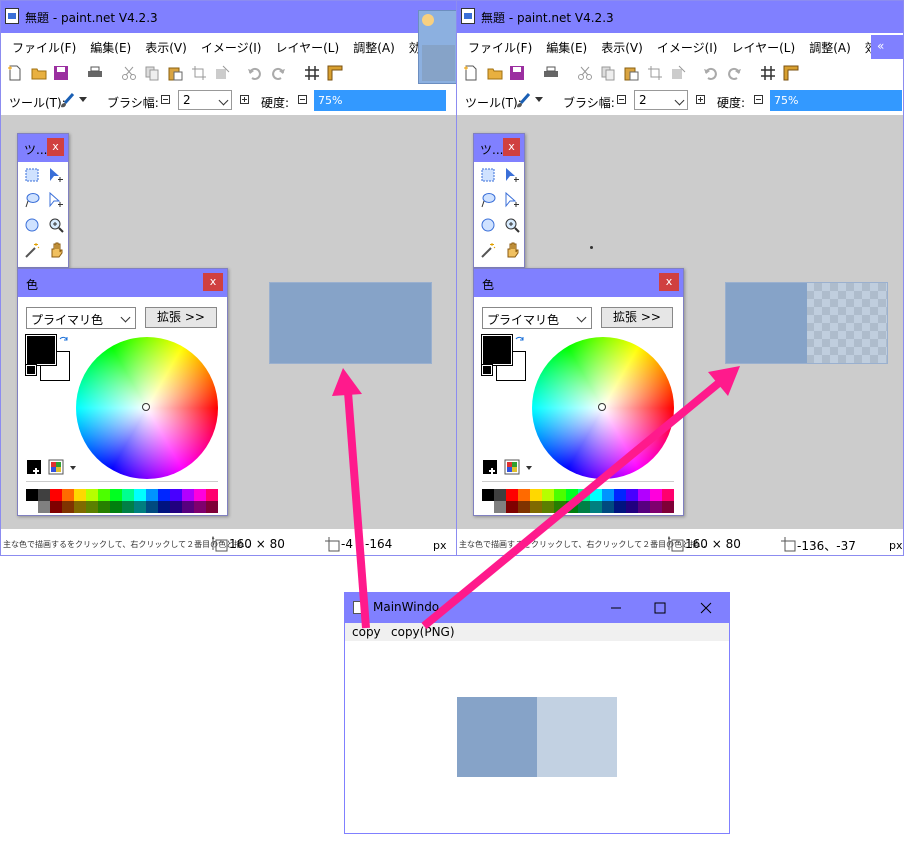  Describe the element at coordinates (488, 225) in the screenshot. I see `ellipse-select-icon` at that location.